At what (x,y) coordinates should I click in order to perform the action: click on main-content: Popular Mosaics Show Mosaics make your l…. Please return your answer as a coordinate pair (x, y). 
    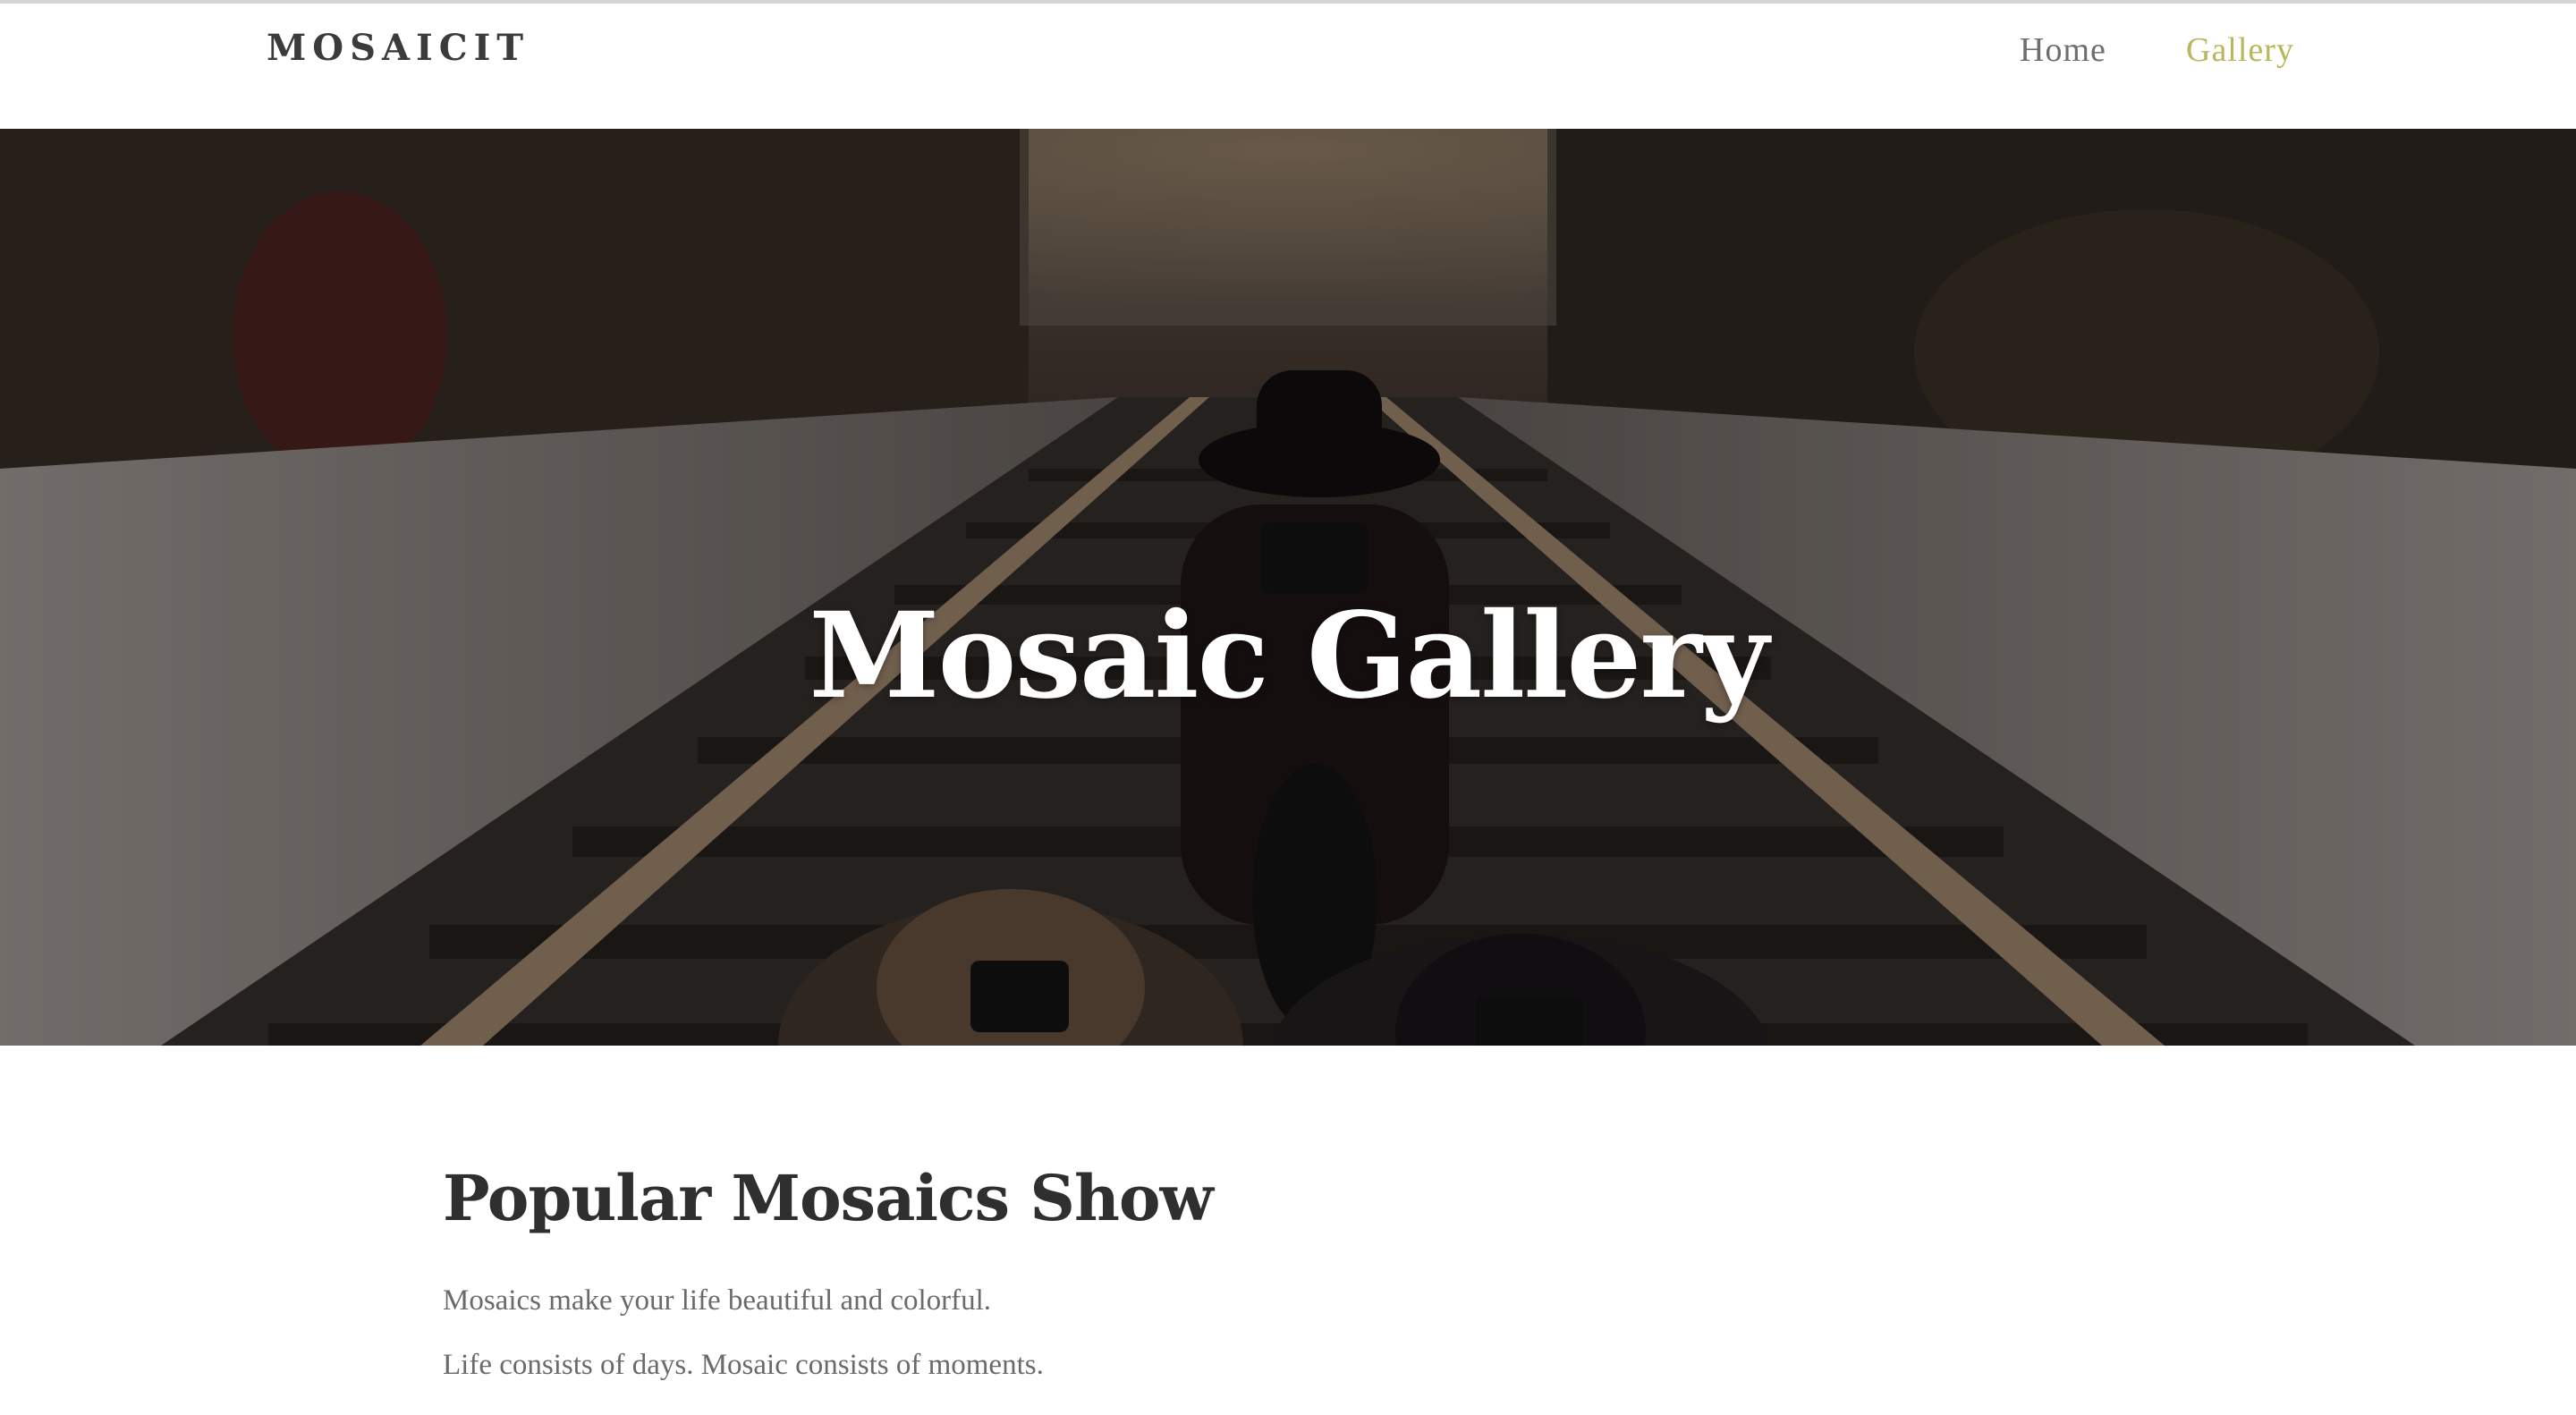
    Looking at the image, I should click on (1292, 1271).